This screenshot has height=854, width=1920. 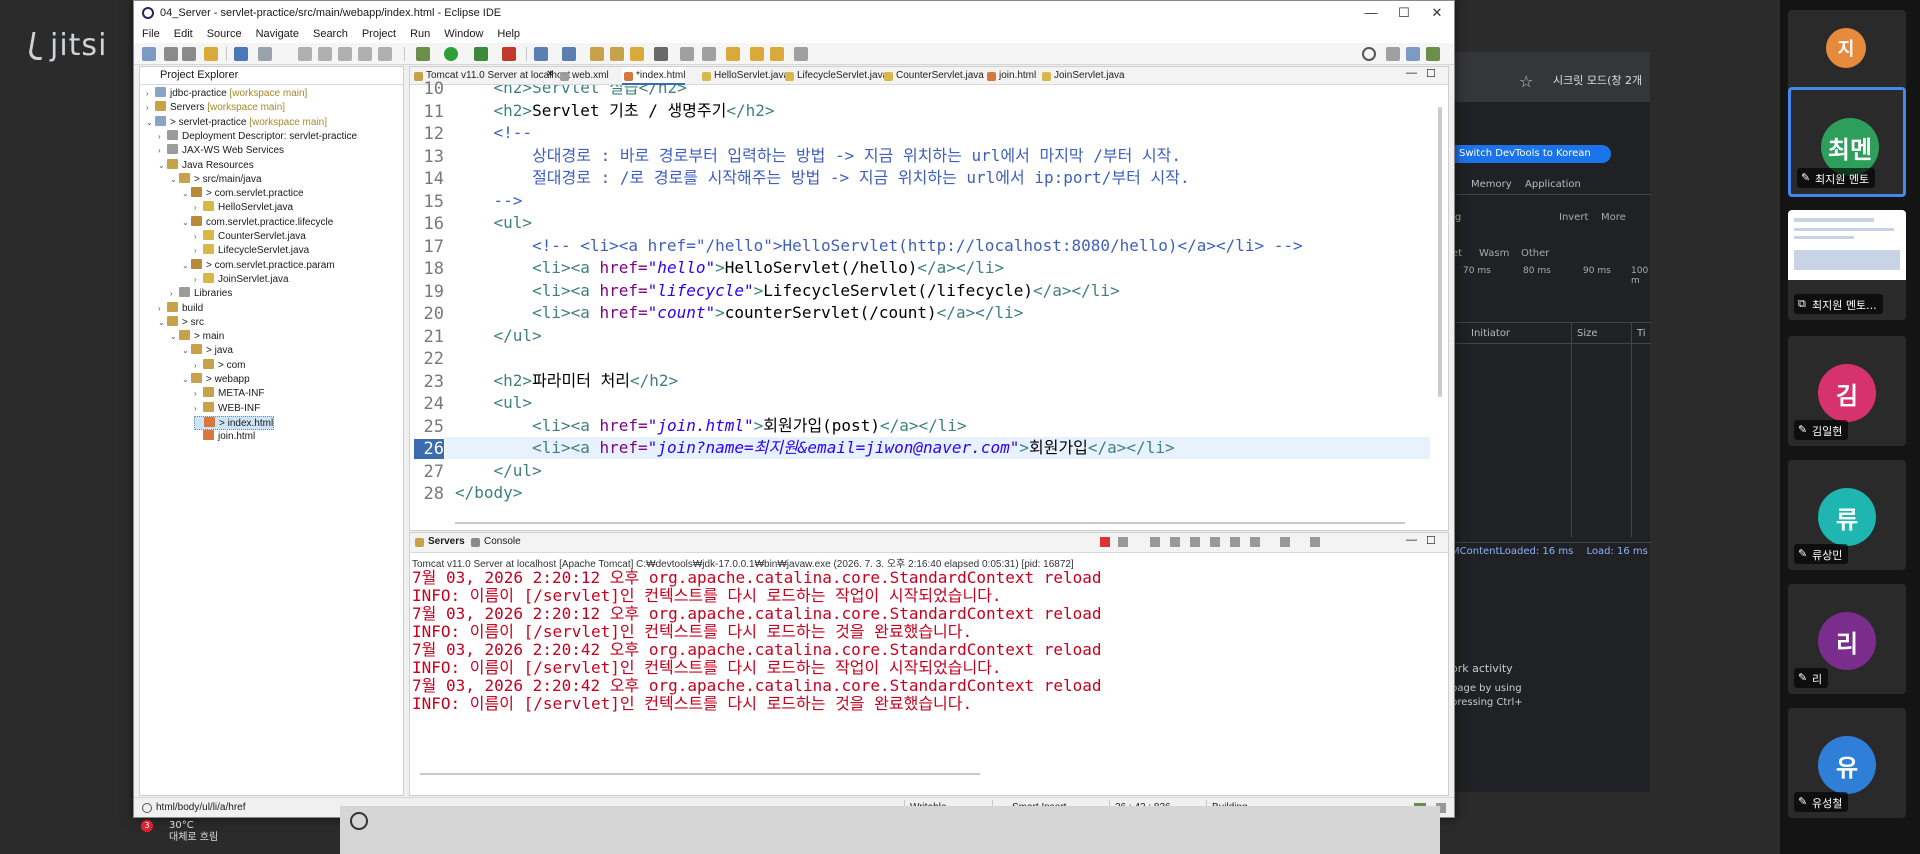 What do you see at coordinates (305, 54) in the screenshot?
I see `debug-step-icon` at bounding box center [305, 54].